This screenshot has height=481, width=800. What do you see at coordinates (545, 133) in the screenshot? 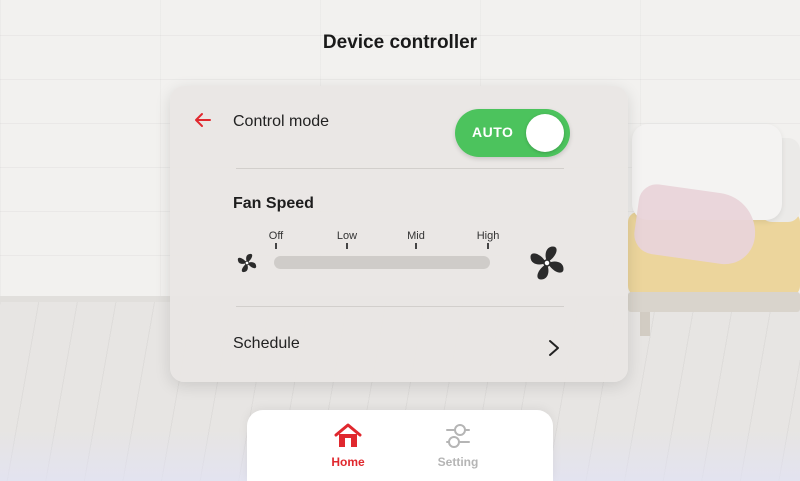
I see `toggle-knob` at bounding box center [545, 133].